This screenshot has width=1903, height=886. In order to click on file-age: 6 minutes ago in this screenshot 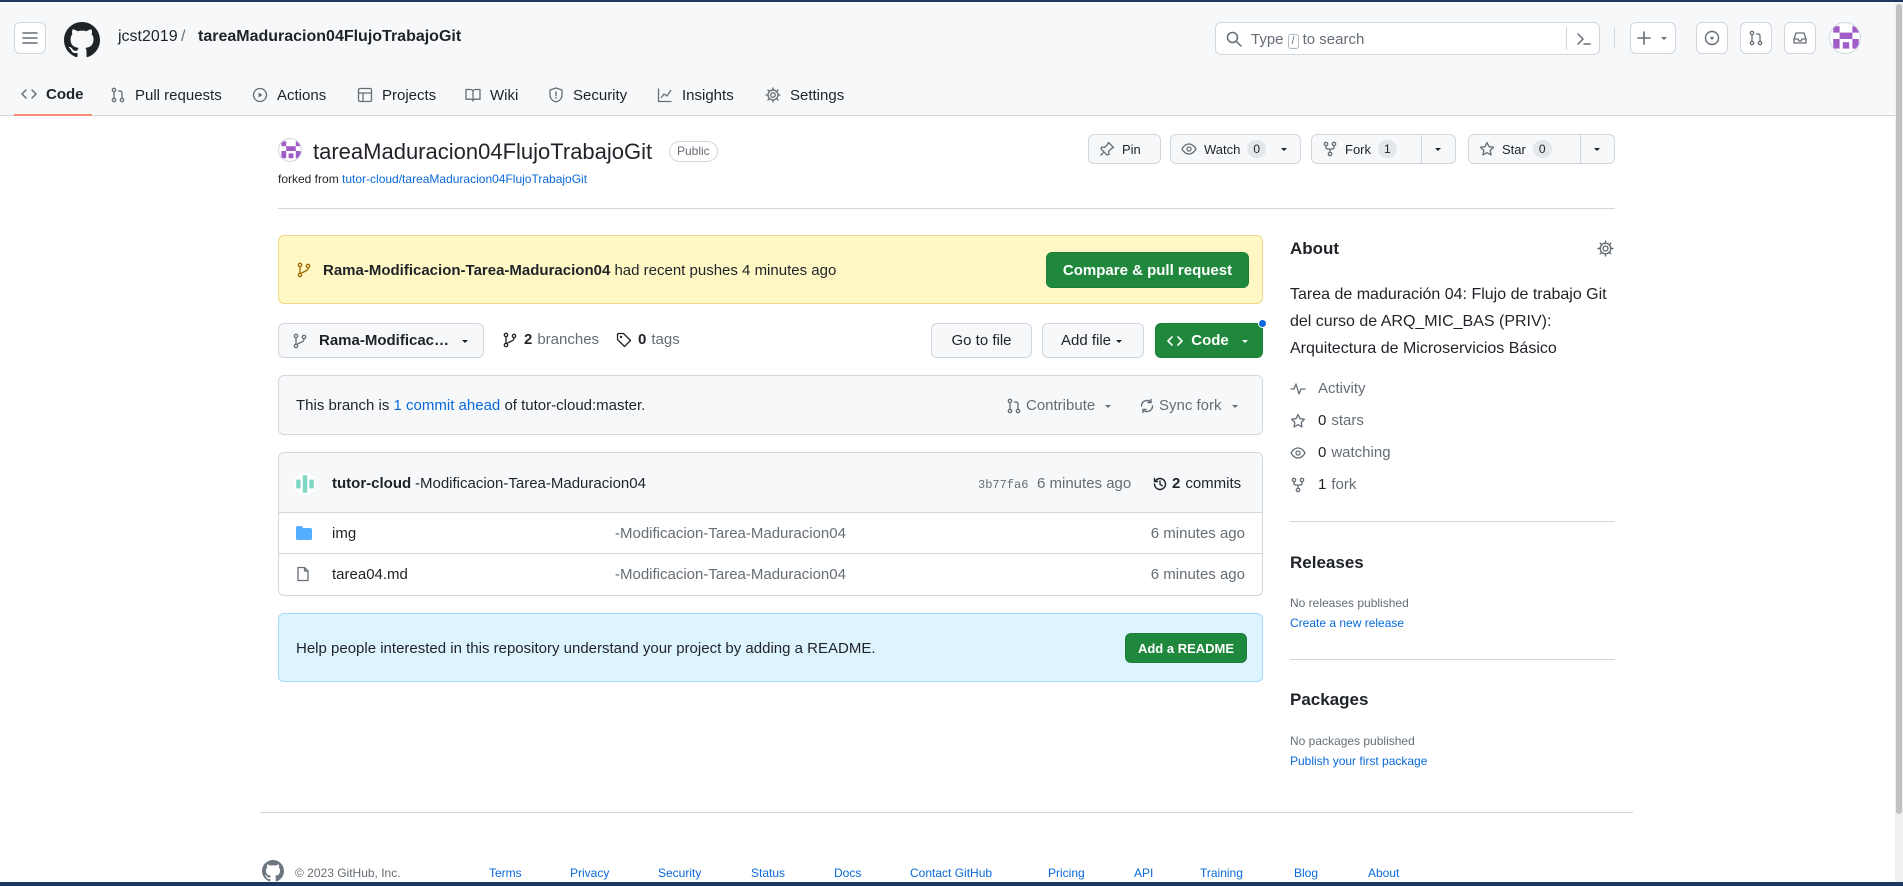, I will do `click(1197, 574)`.